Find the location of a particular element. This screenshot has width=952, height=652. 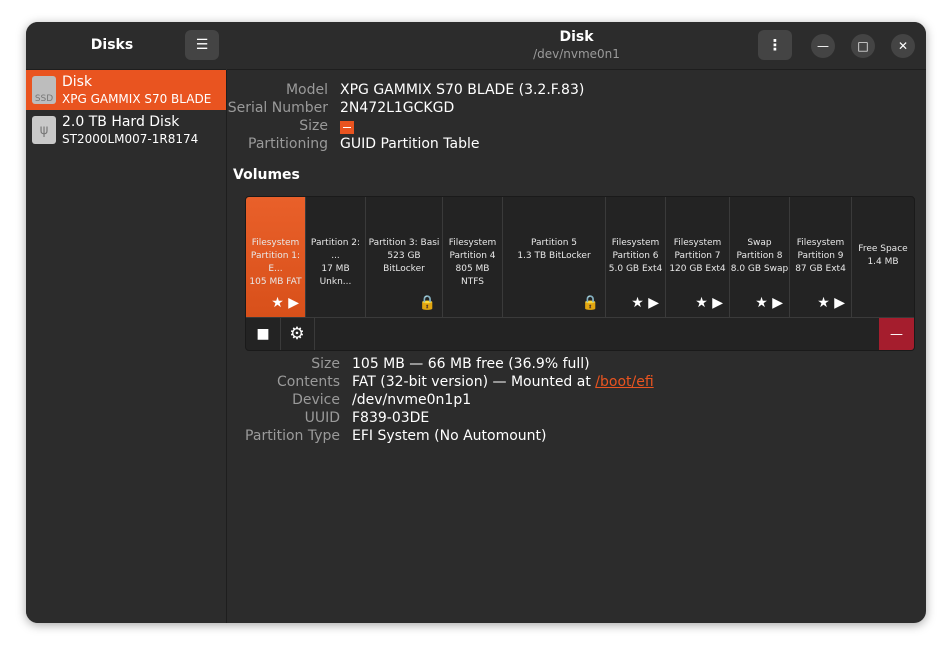

content-header: Disk /dev/nvme0n1 ⋮ — □ ✕ is located at coordinates (576, 46).